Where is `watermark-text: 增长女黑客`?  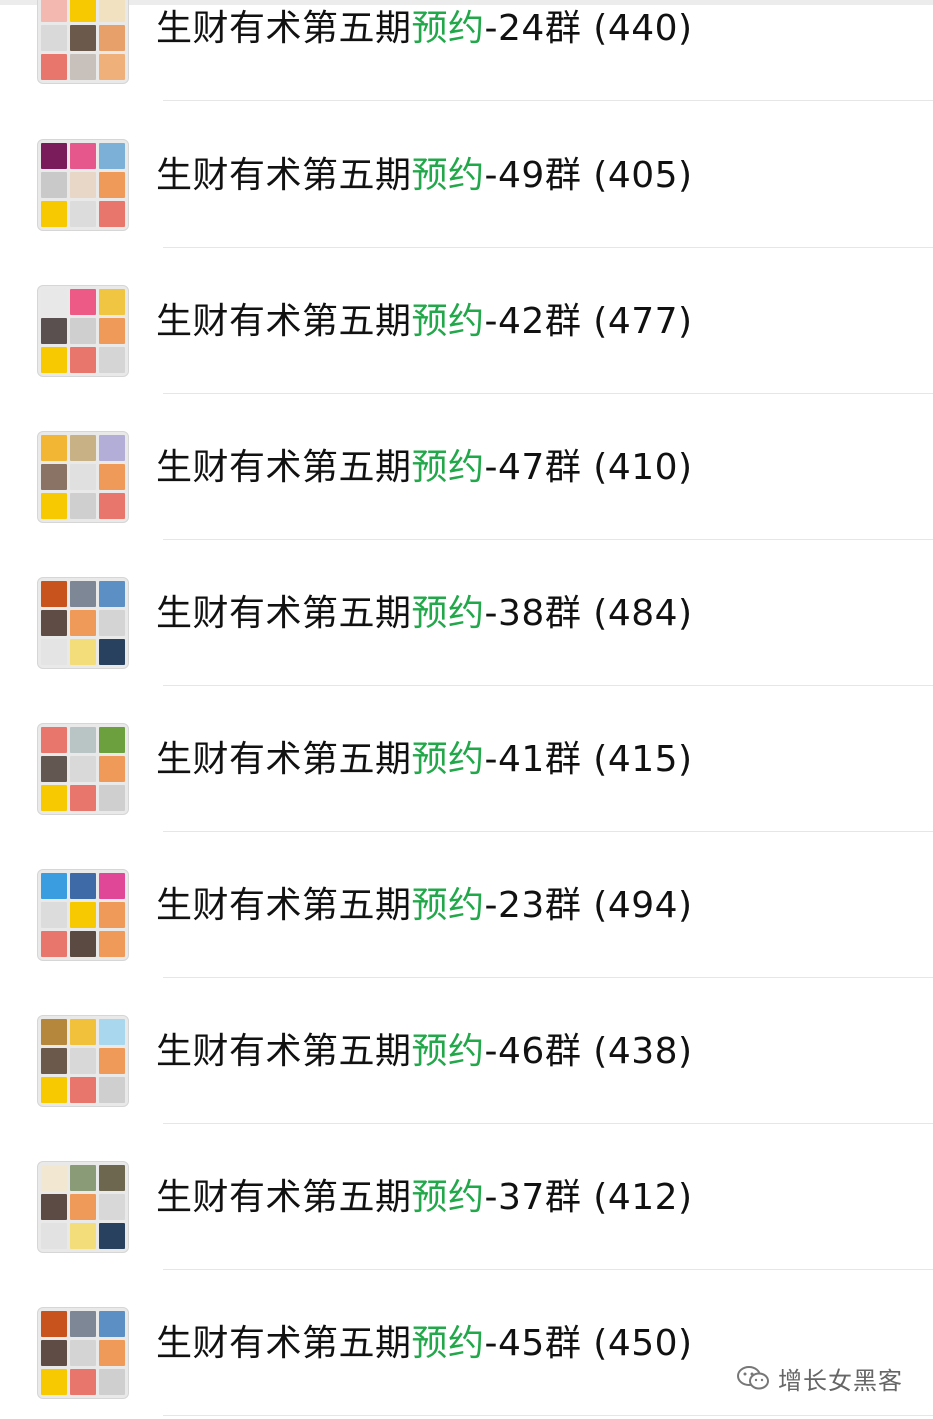 watermark-text: 增长女黑客 is located at coordinates (840, 1380).